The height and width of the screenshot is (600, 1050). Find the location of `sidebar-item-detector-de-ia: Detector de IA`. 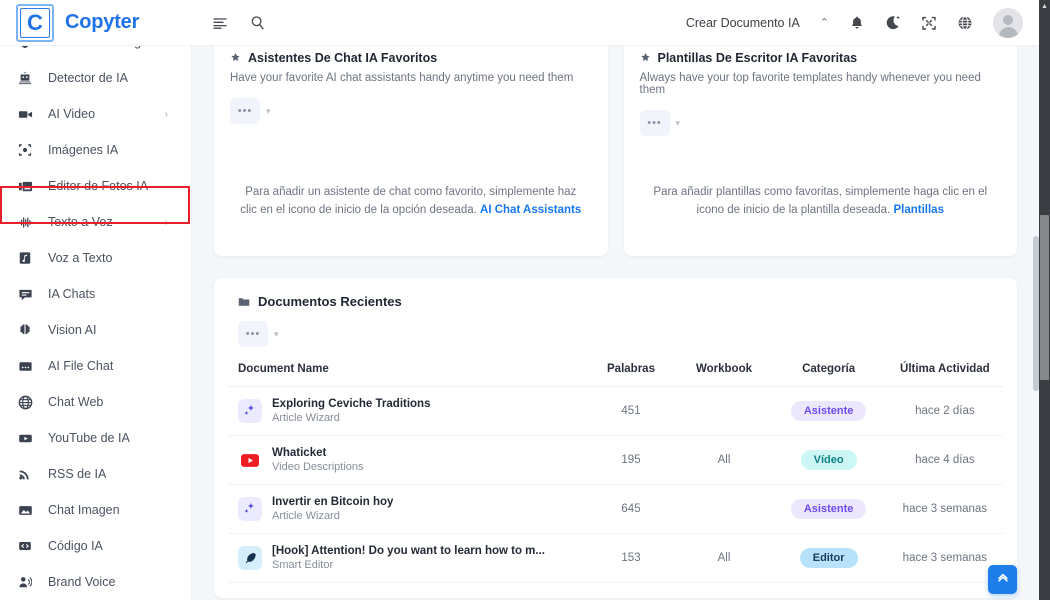

sidebar-item-detector-de-ia: Detector de IA is located at coordinates (95, 78).